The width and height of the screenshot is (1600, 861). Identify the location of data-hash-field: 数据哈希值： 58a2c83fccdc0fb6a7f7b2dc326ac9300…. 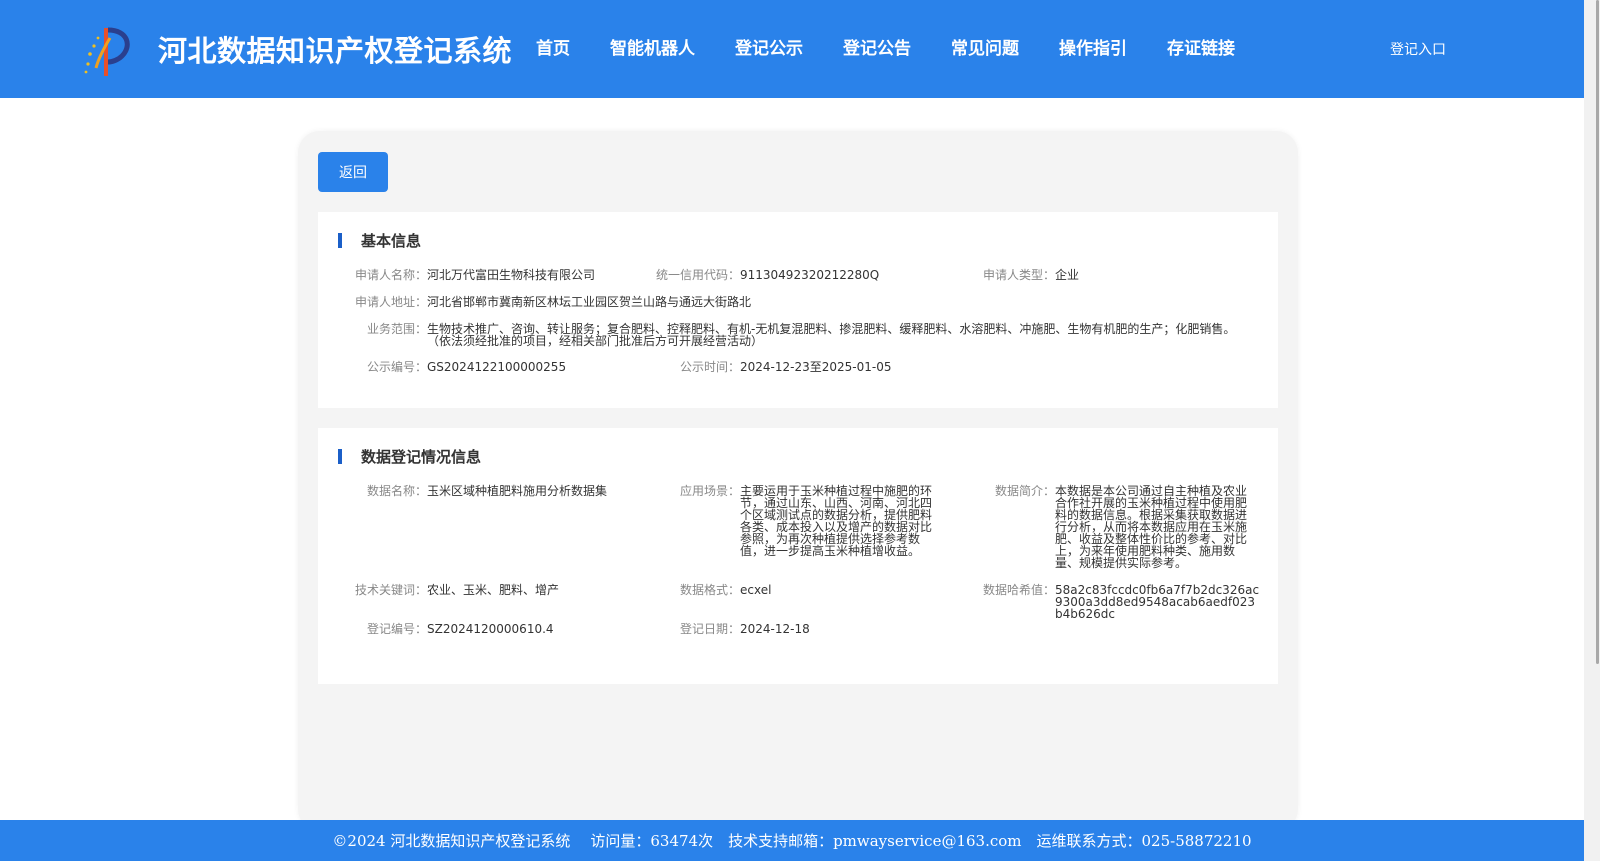
(1121, 602).